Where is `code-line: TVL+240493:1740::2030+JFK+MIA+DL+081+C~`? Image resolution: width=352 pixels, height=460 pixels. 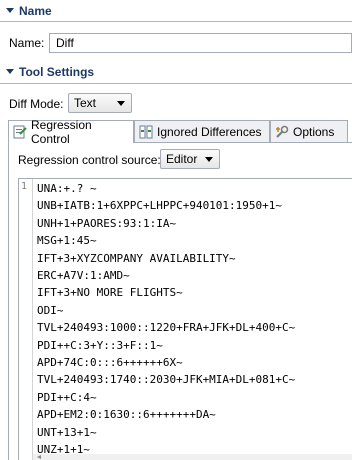
code-line: TVL+240493:1740::2030+JFK+MIA+DL+081+C~ is located at coordinates (166, 380).